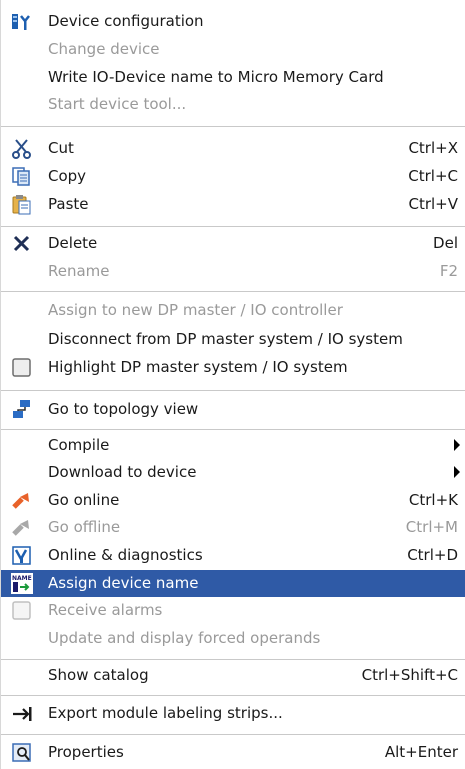 The height and width of the screenshot is (769, 465). Describe the element at coordinates (79, 445) in the screenshot. I see `menu-item-label: Compile` at that location.